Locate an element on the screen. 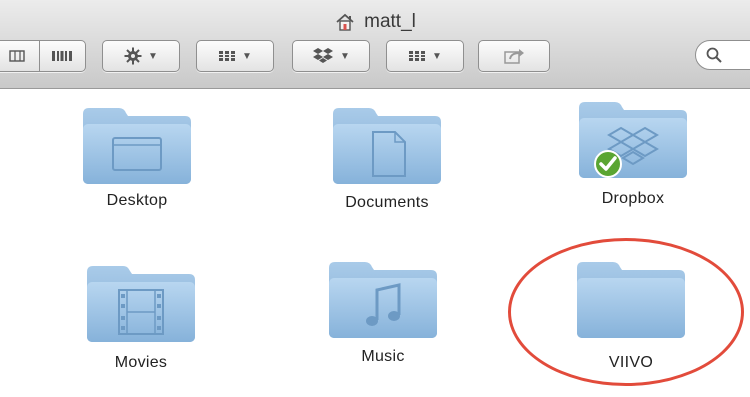 The image size is (750, 397). share-button is located at coordinates (514, 56).